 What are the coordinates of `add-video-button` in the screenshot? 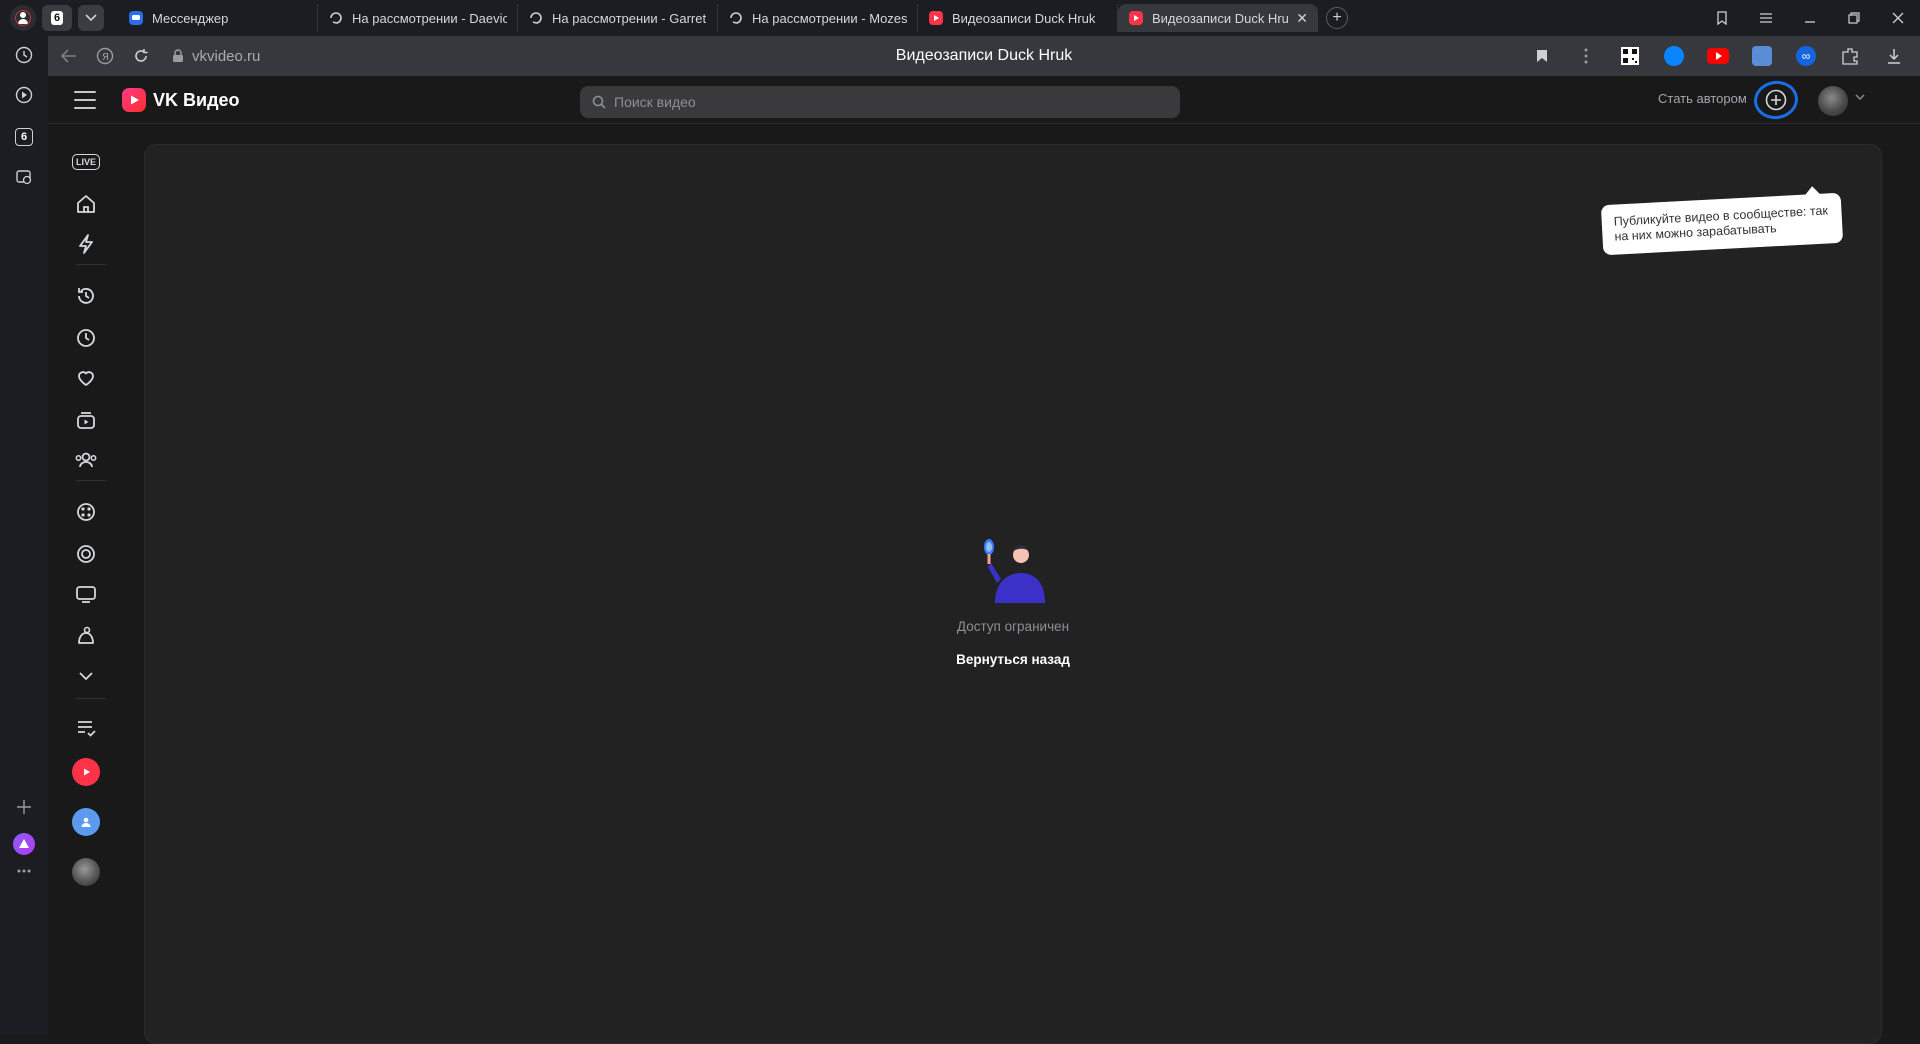 It's located at (1776, 100).